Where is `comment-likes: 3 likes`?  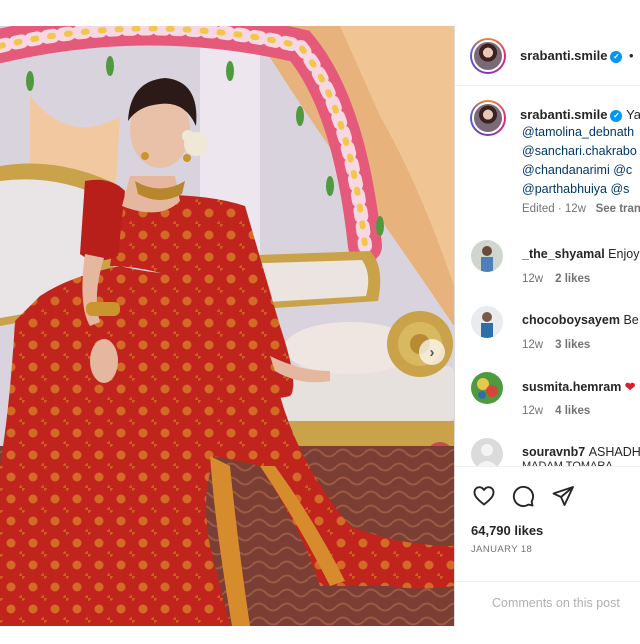
comment-likes: 3 likes is located at coordinates (572, 345).